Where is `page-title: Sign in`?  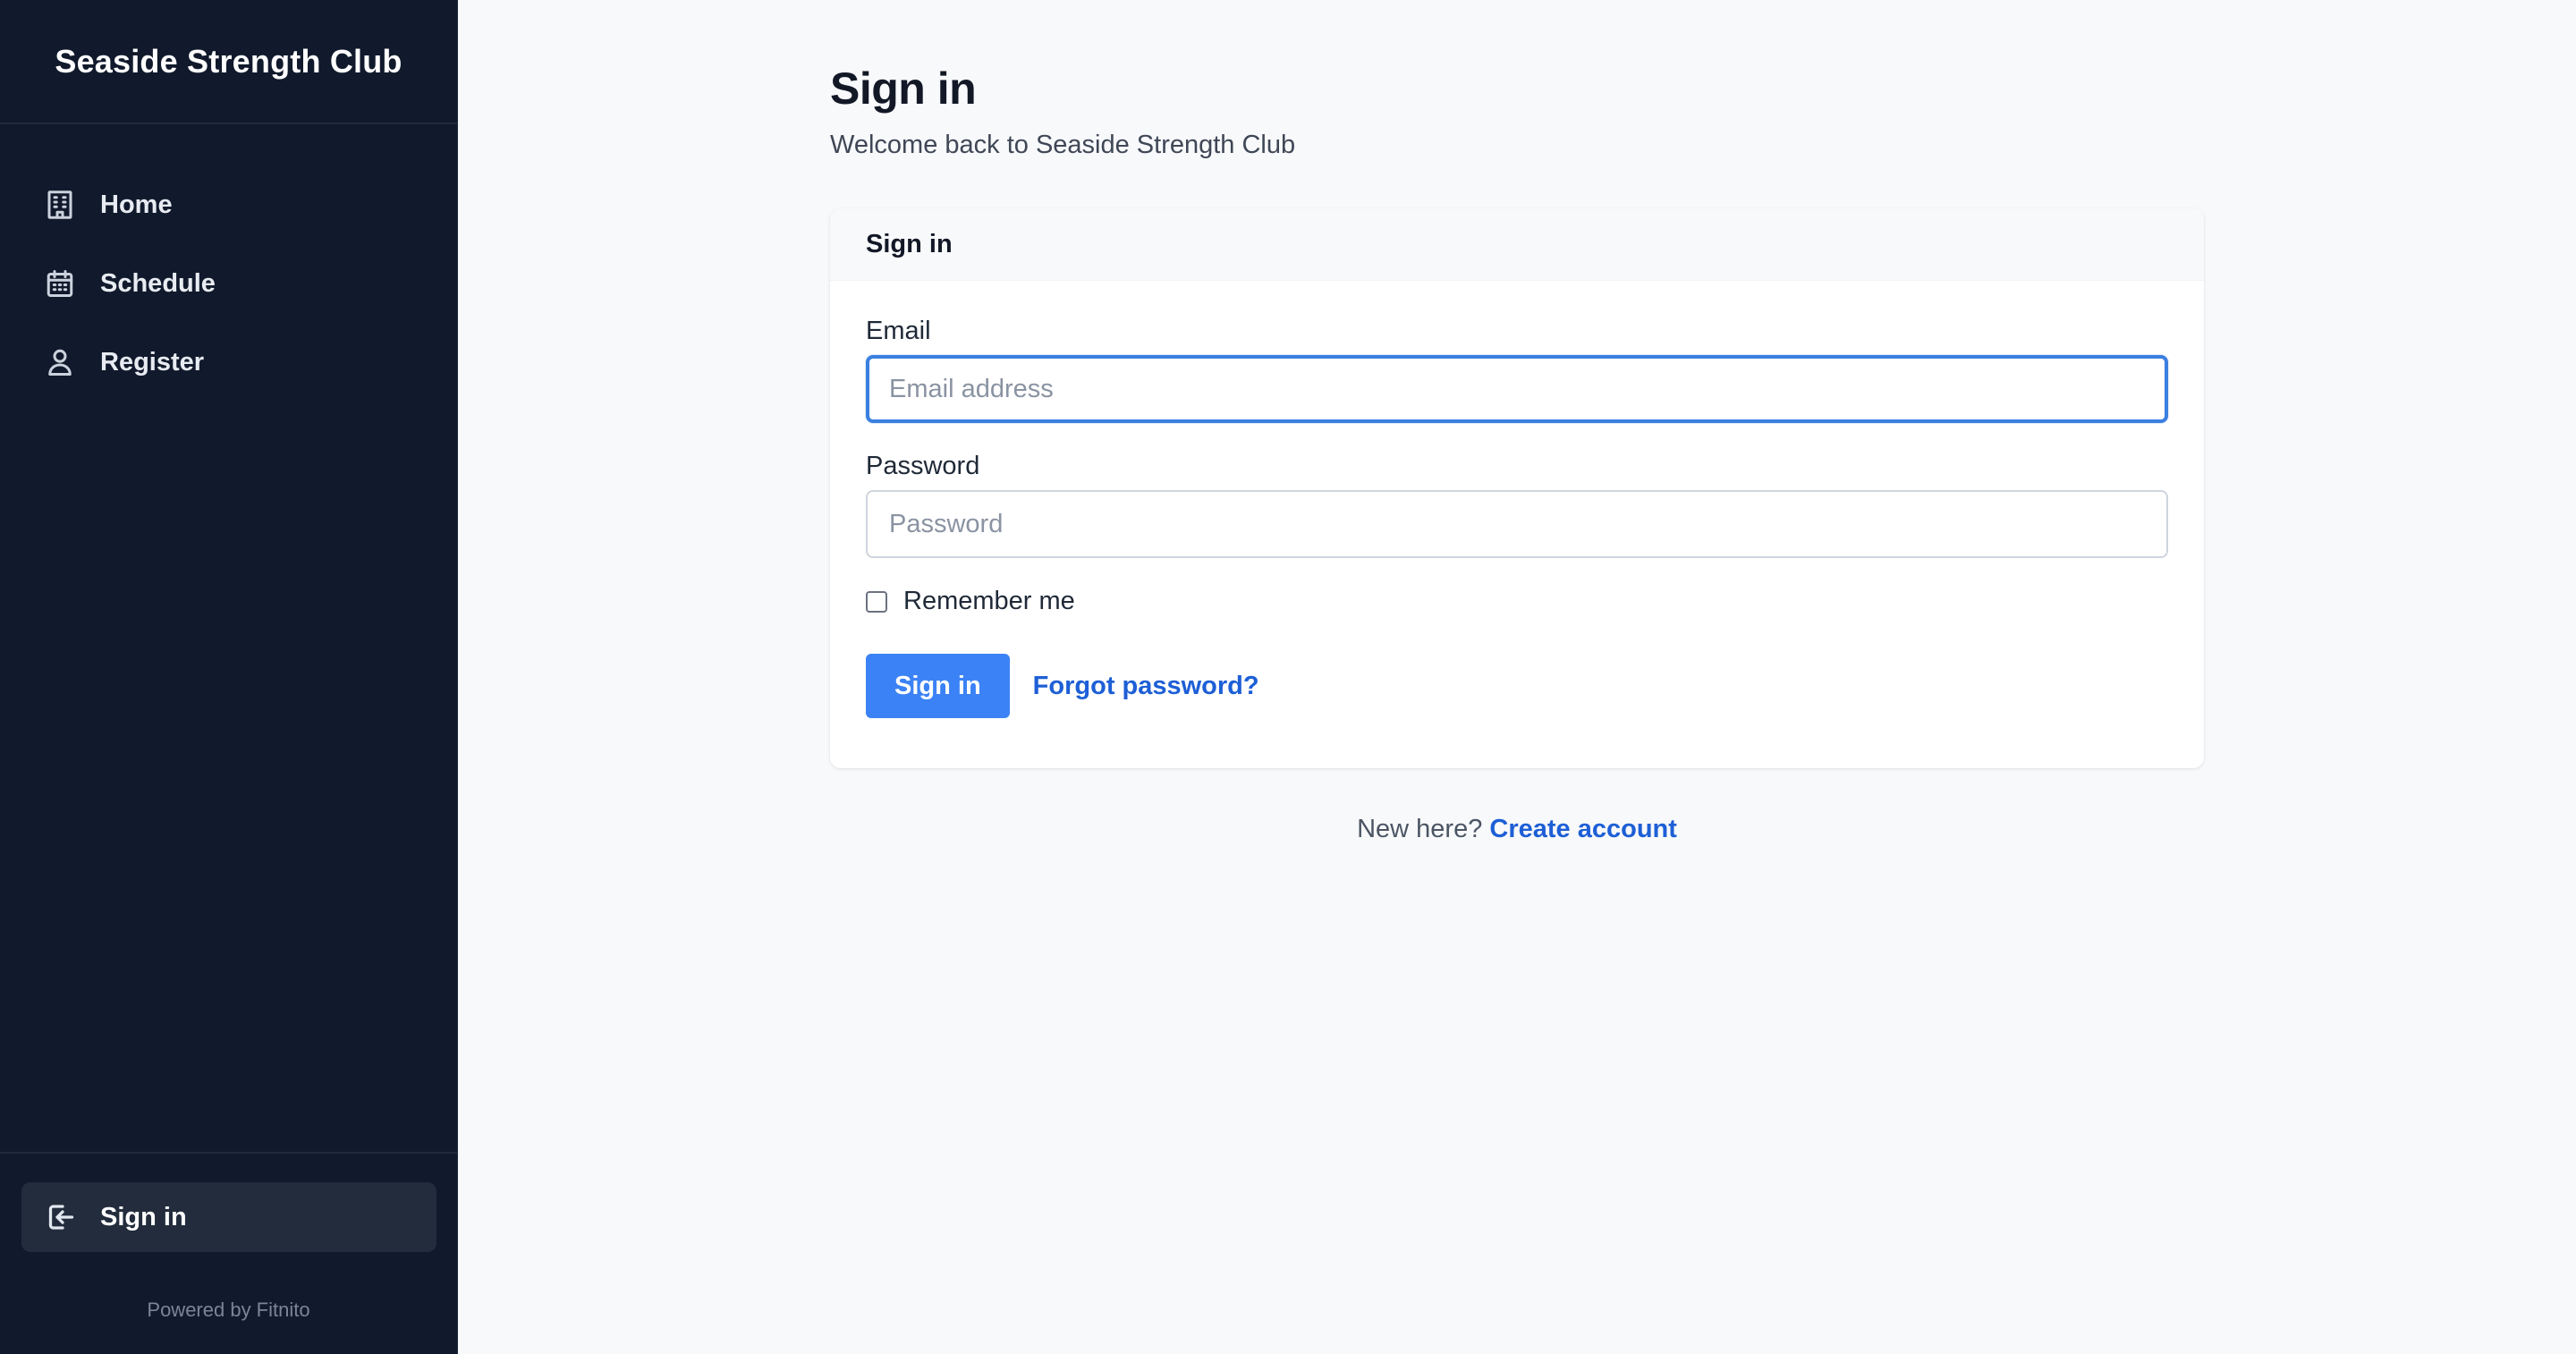 page-title: Sign in is located at coordinates (903, 88).